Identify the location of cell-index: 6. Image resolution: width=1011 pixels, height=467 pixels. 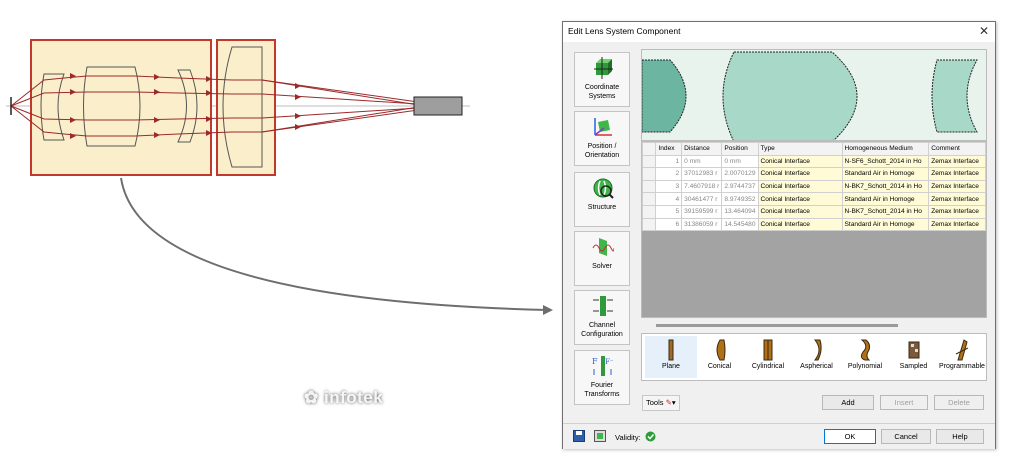
(669, 224).